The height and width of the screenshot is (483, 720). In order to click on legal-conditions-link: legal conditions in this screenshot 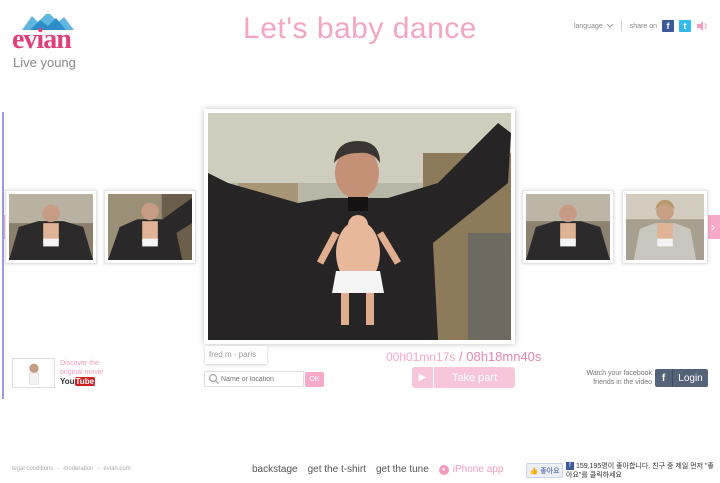, I will do `click(32, 469)`.